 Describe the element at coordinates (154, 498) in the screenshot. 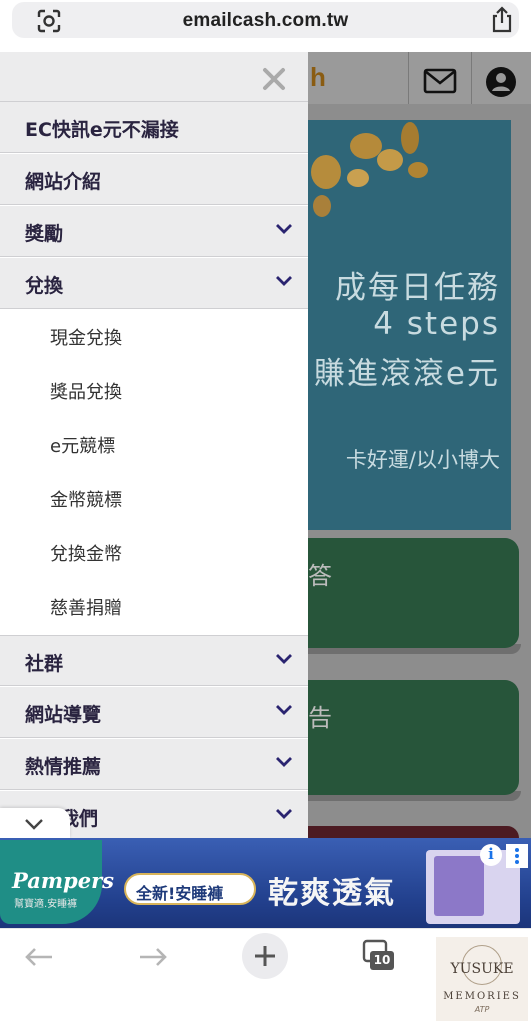

I see `submenu-item-gold-auction: 金幣競標` at that location.